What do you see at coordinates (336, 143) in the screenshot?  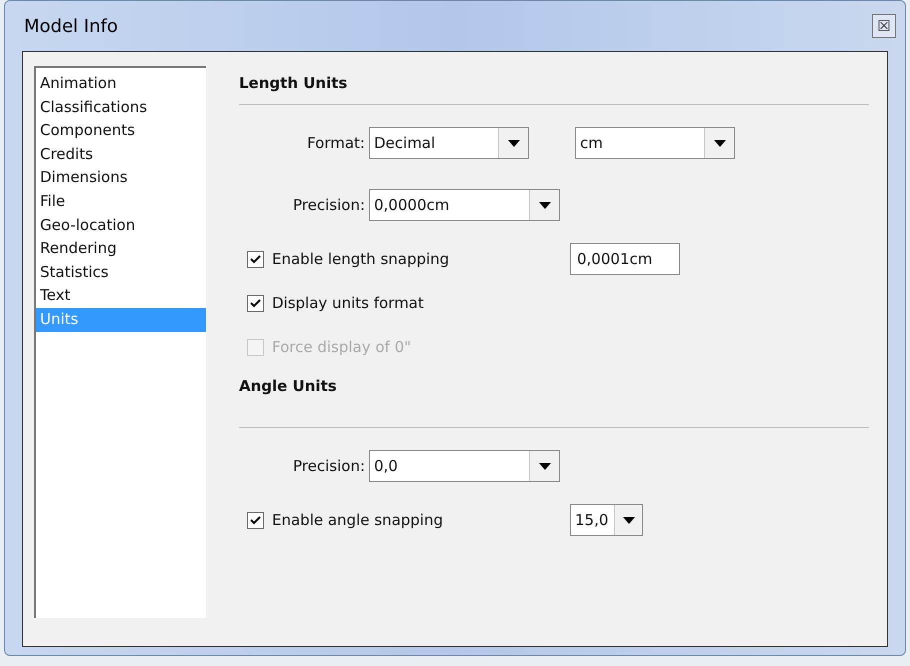 I see `field-label: Format:` at bounding box center [336, 143].